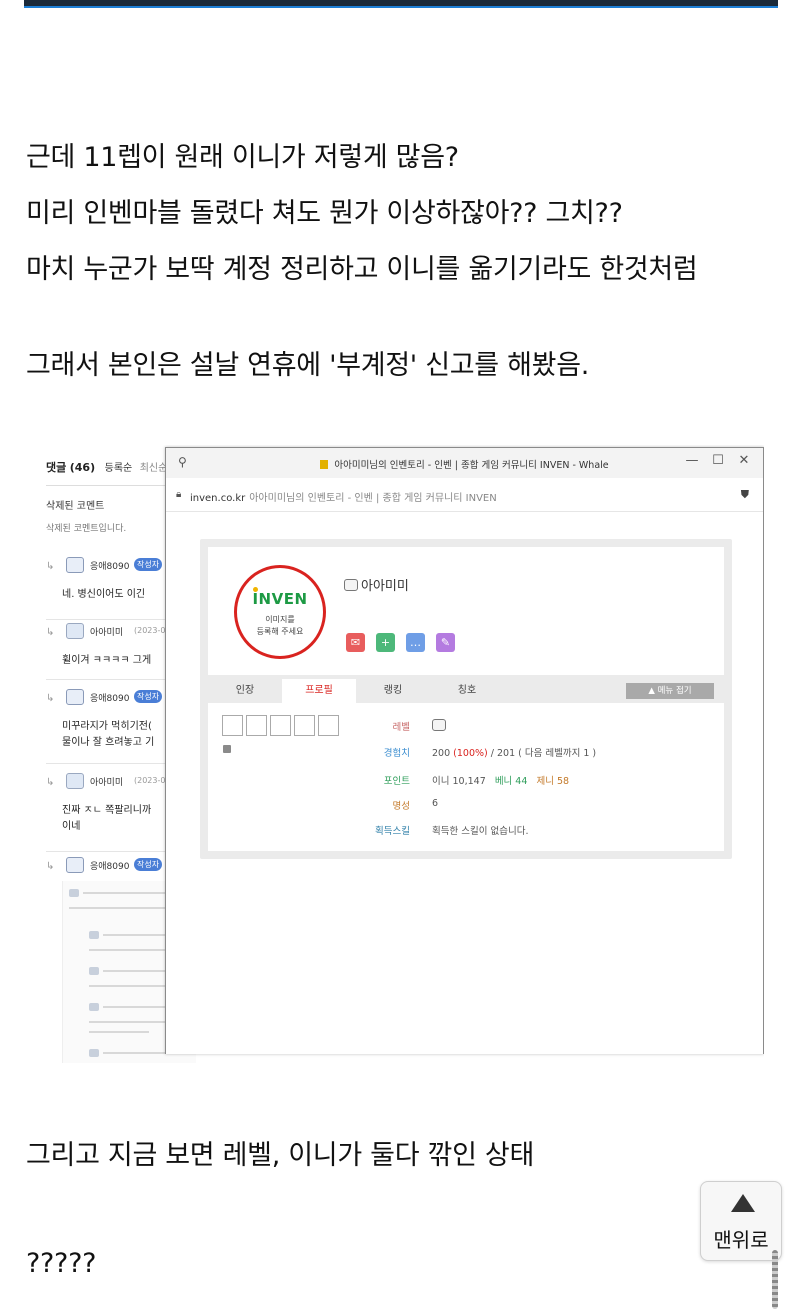 This screenshot has width=800, height=1309. What do you see at coordinates (553, 781) in the screenshot?
I see `jeni-value: 제니 58` at bounding box center [553, 781].